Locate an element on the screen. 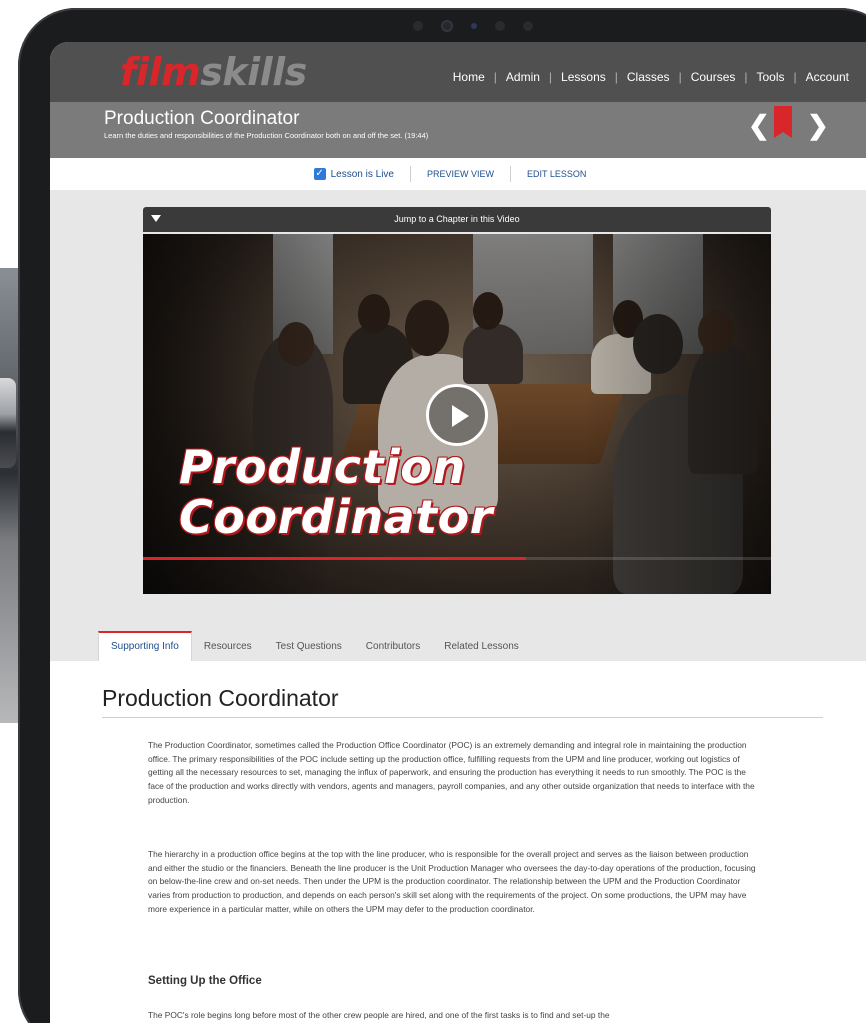 This screenshot has width=866, height=1023. chapter-dropdown: Jump to a Chapter in this Video is located at coordinates (457, 219).